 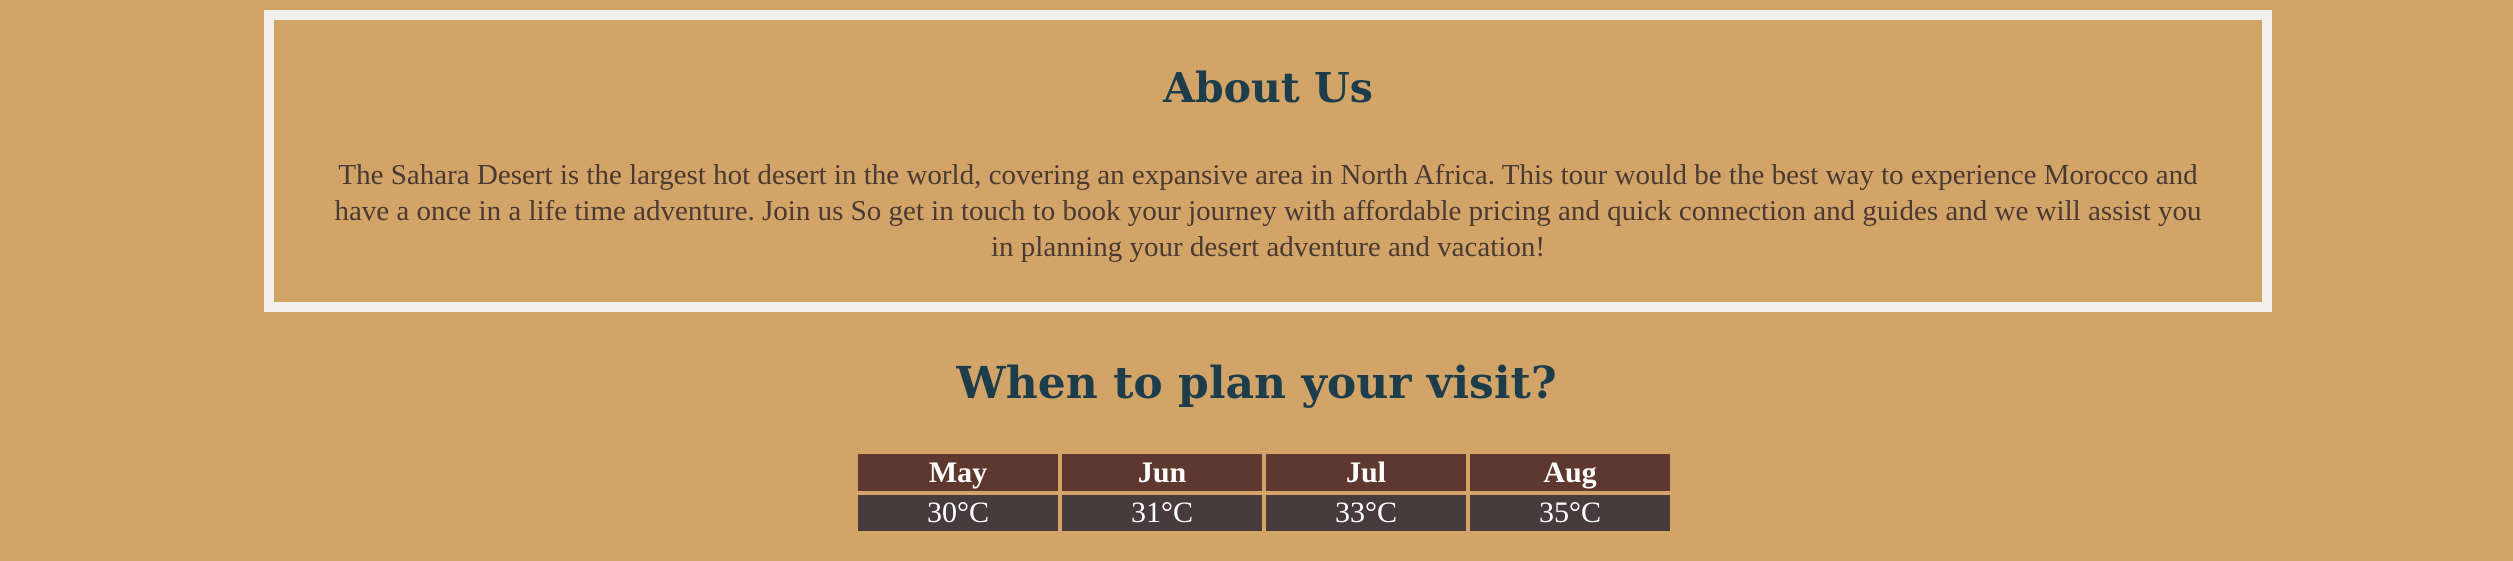 I want to click on visit-planning-heading: When to plan your visit?, so click(x=1256, y=383).